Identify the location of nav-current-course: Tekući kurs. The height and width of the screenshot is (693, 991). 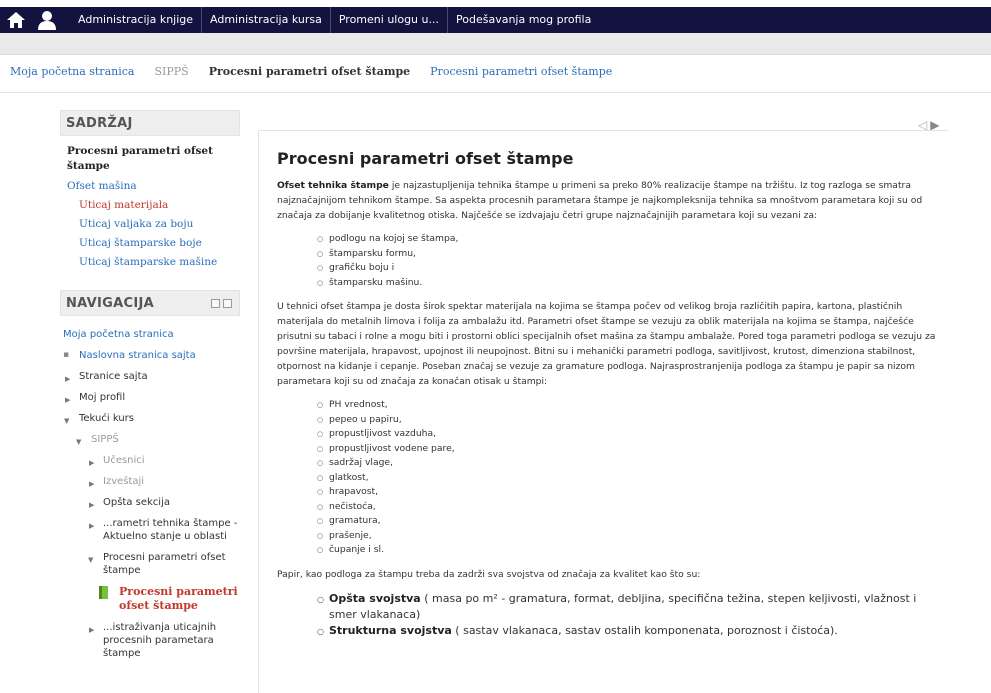
(102, 418).